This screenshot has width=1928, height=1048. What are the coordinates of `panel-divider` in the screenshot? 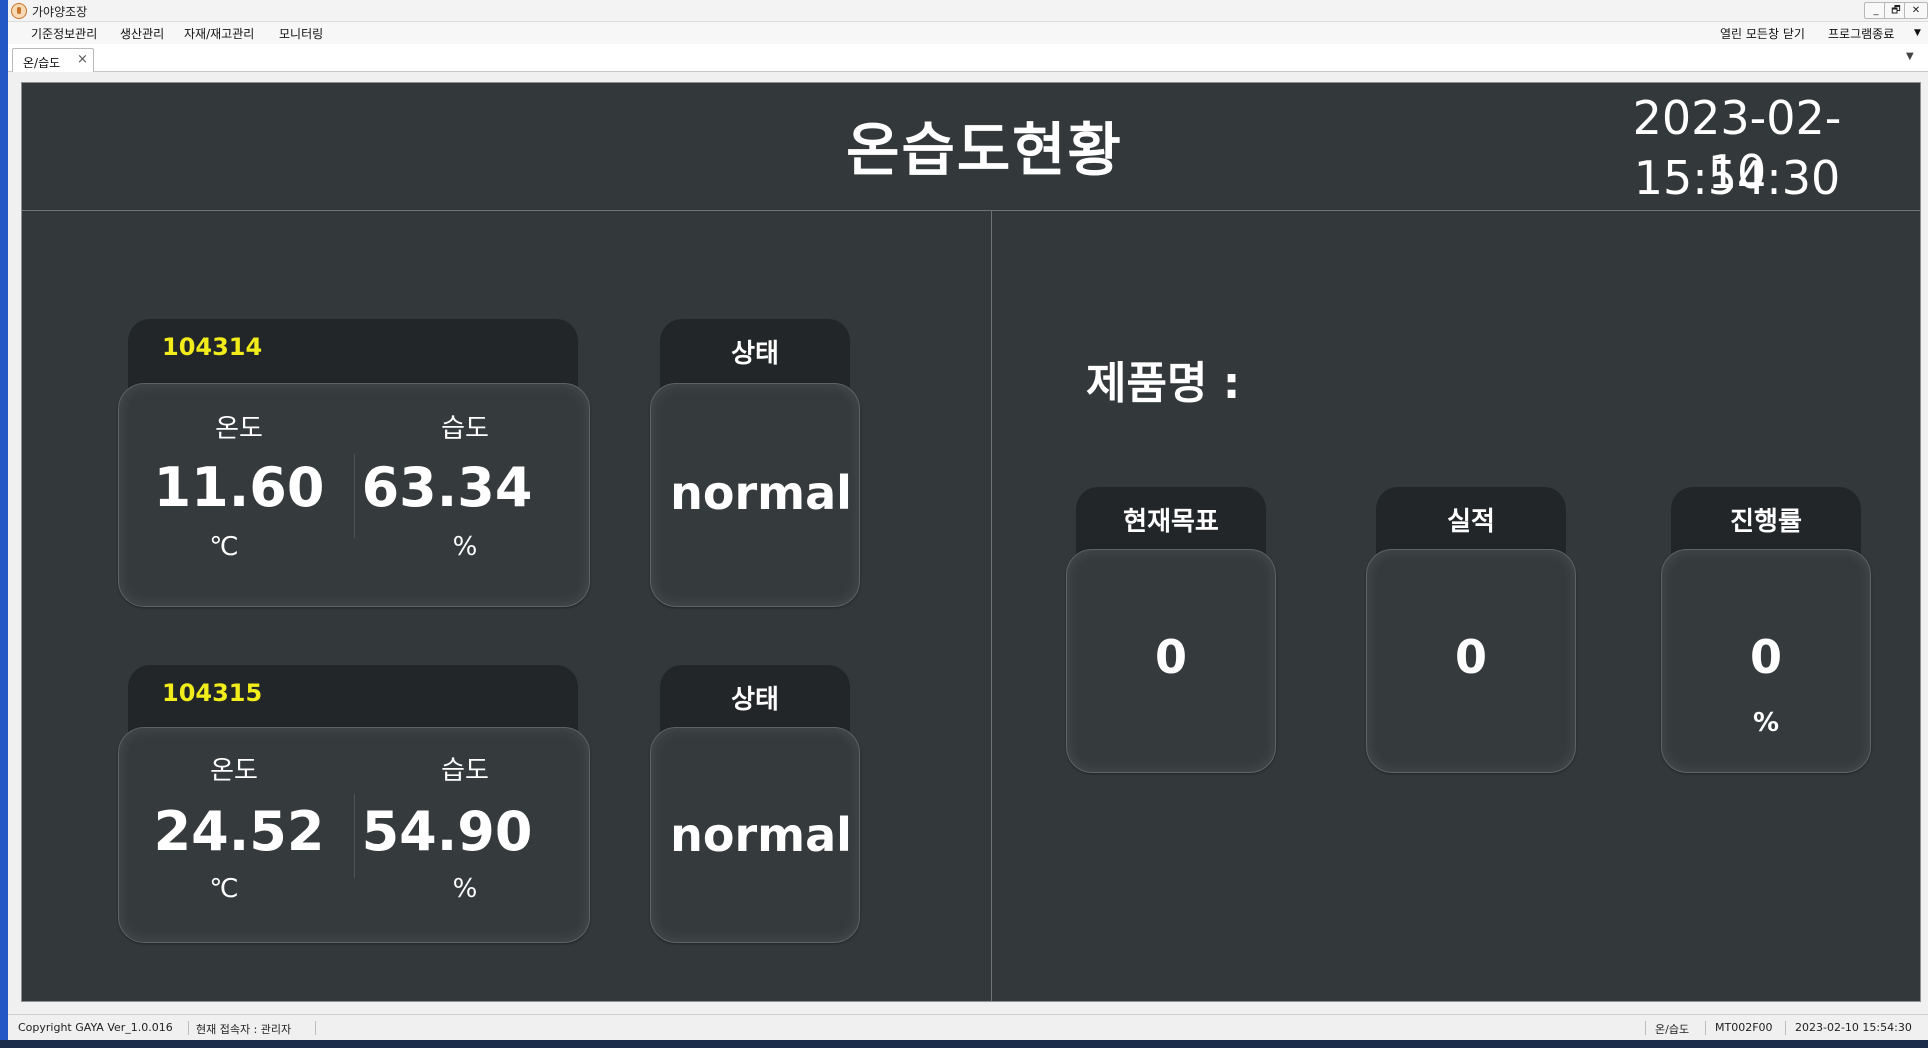 It's located at (991, 606).